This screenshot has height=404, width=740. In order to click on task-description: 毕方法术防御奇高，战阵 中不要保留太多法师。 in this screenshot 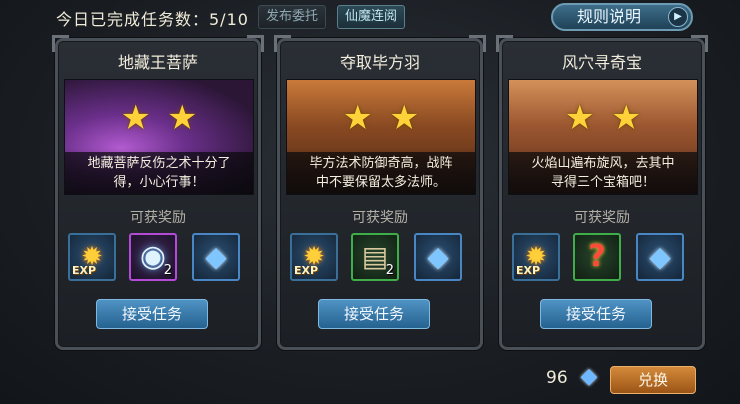, I will do `click(381, 173)`.